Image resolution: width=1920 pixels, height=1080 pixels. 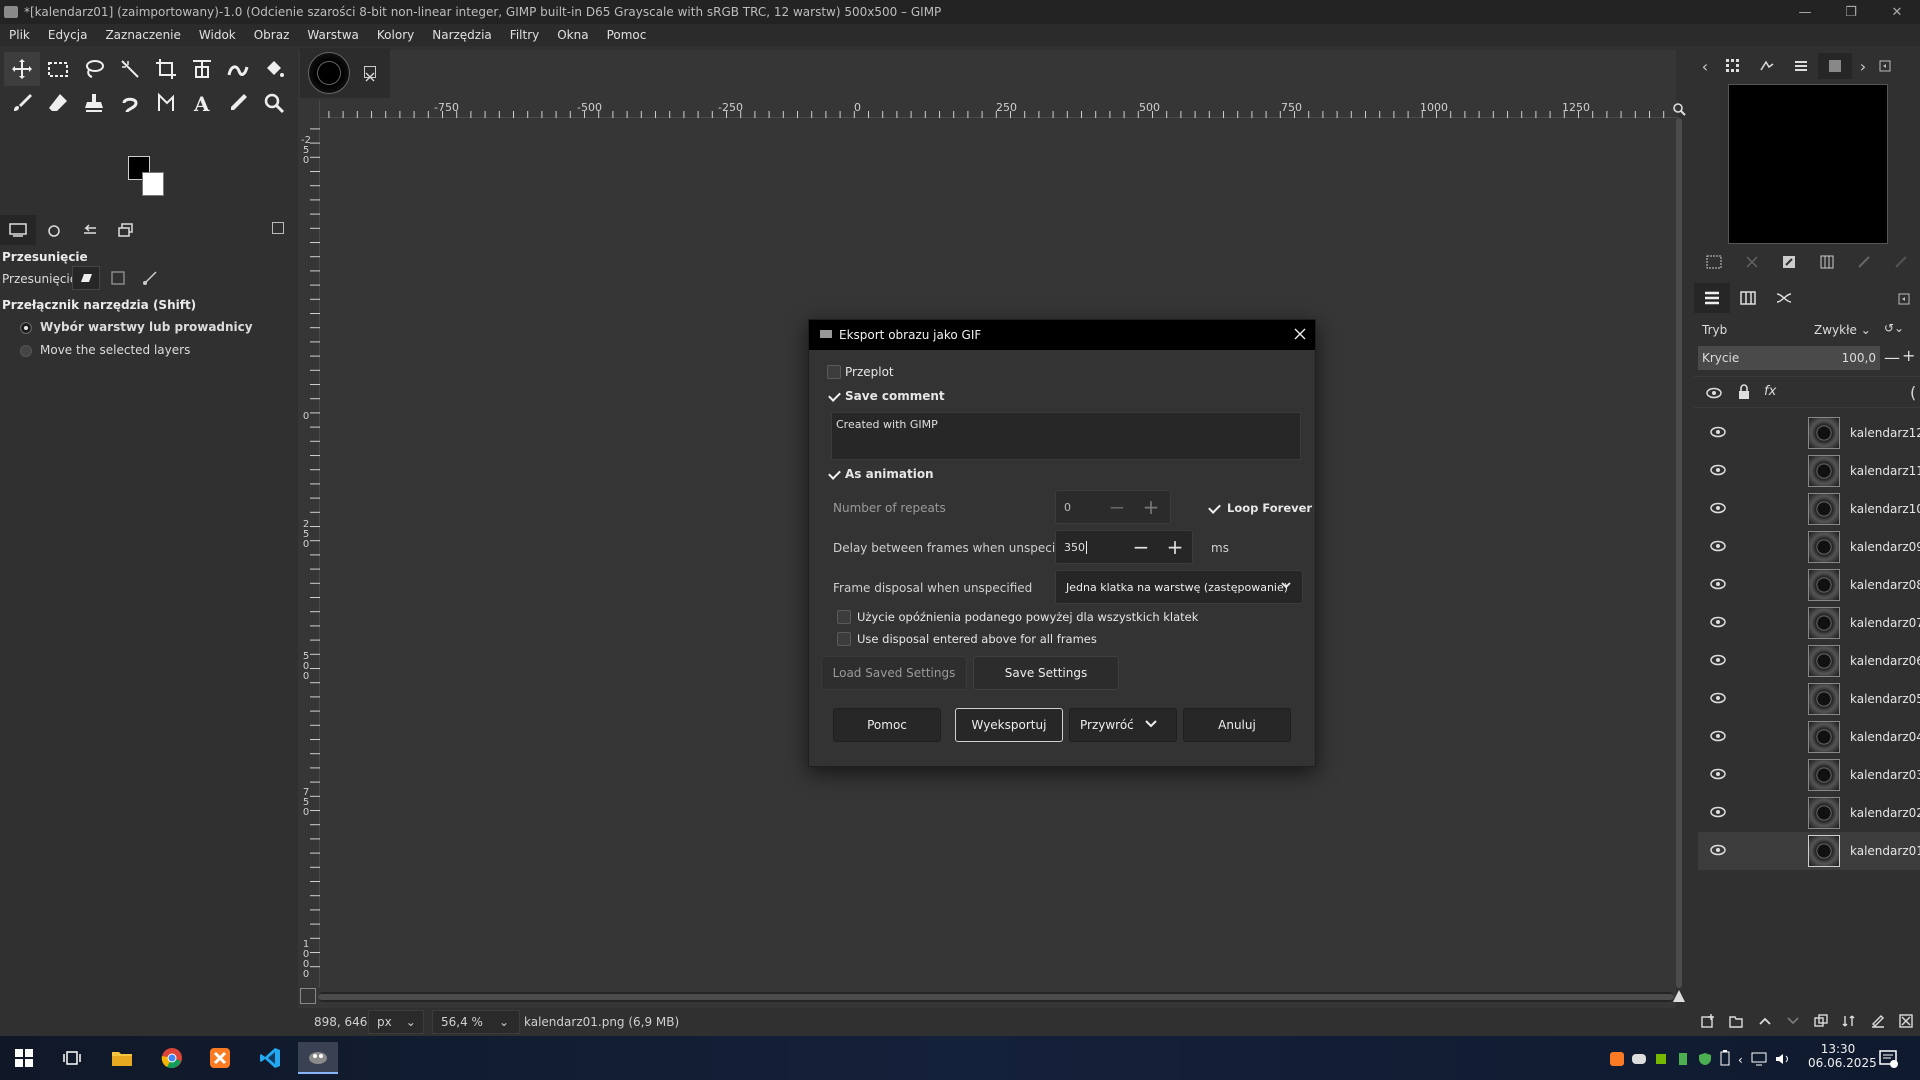 What do you see at coordinates (136, 327) in the screenshot?
I see `pick-layer-radio: Wybór warstwy lub prowadnicy` at bounding box center [136, 327].